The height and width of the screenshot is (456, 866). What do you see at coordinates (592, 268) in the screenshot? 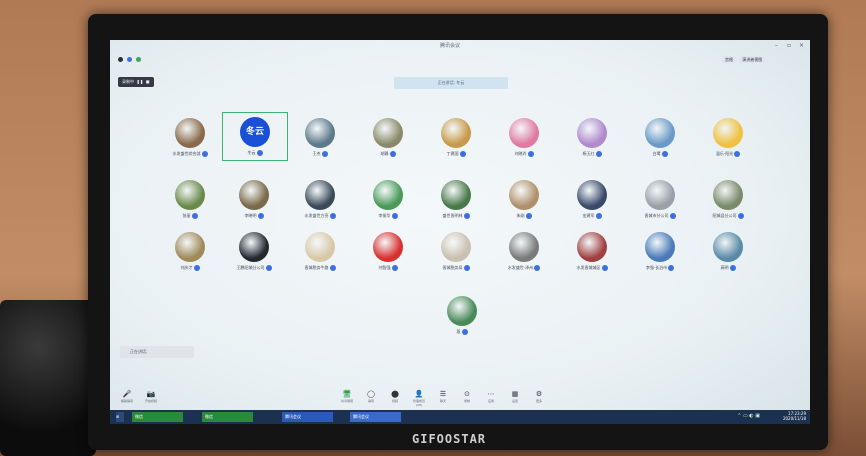
I see `participant-name-row: 水发晋城城区` at bounding box center [592, 268].